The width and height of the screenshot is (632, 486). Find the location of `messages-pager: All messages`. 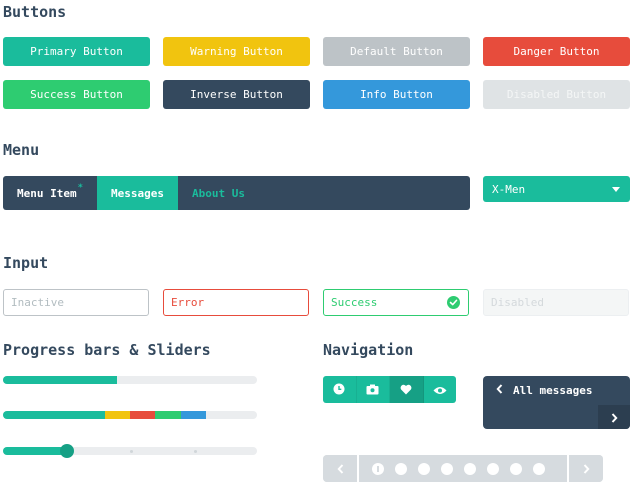

messages-pager: All messages is located at coordinates (556, 402).